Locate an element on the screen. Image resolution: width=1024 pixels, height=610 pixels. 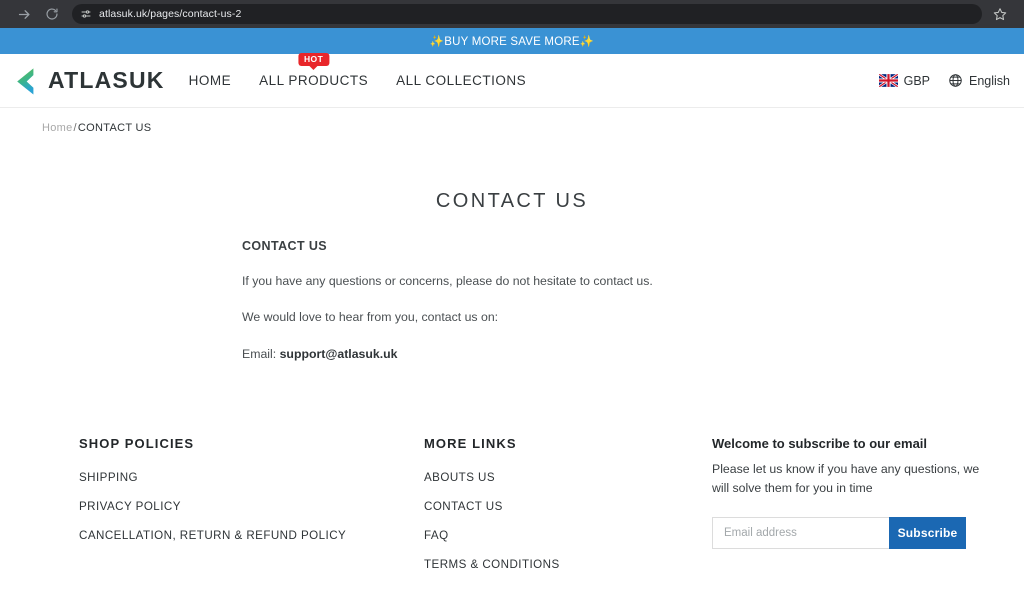
footer-heading-more-links: MORE LINKS is located at coordinates (470, 443).